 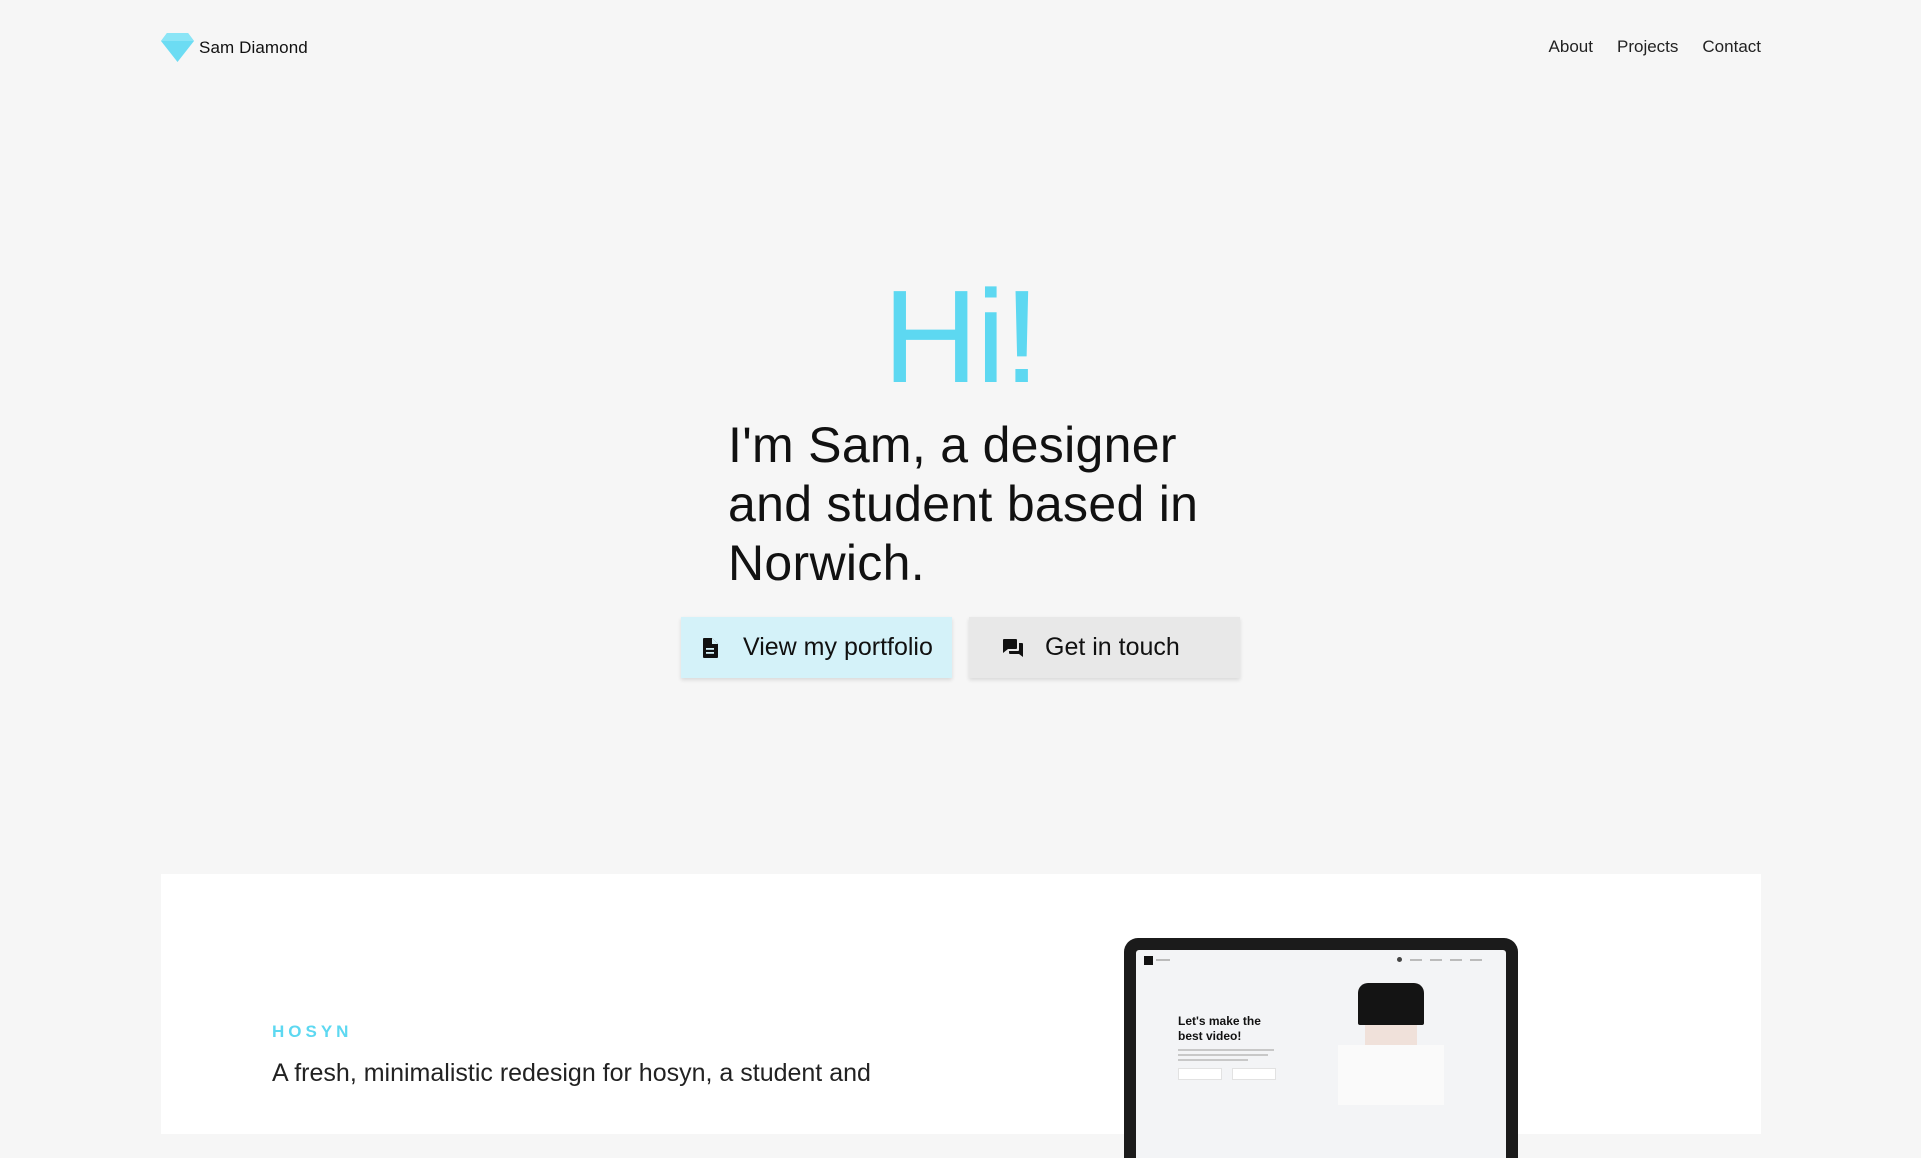 I want to click on hero-actions: View my portfolio Get in touch, so click(x=960, y=647).